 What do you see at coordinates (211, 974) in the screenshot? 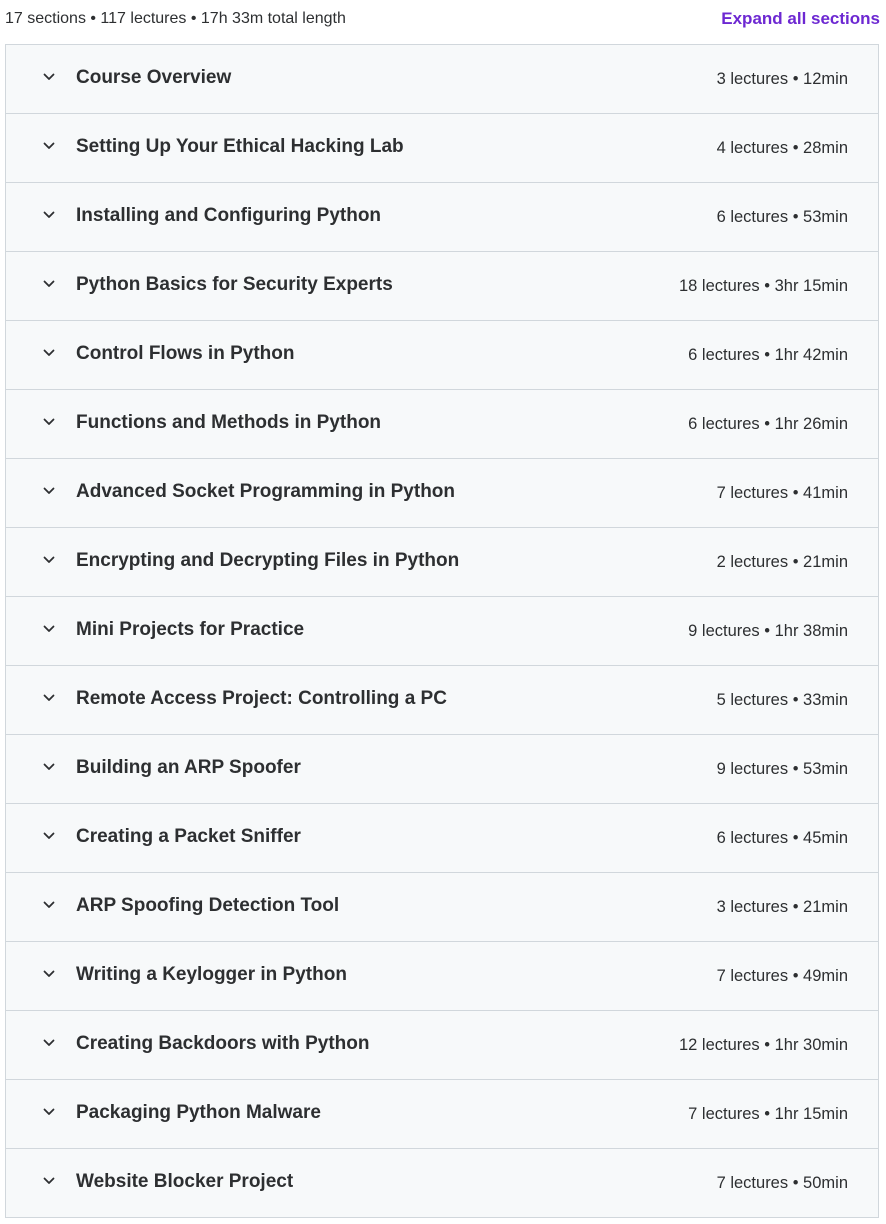
I see `section-title: Writing a Keylogger in Python` at bounding box center [211, 974].